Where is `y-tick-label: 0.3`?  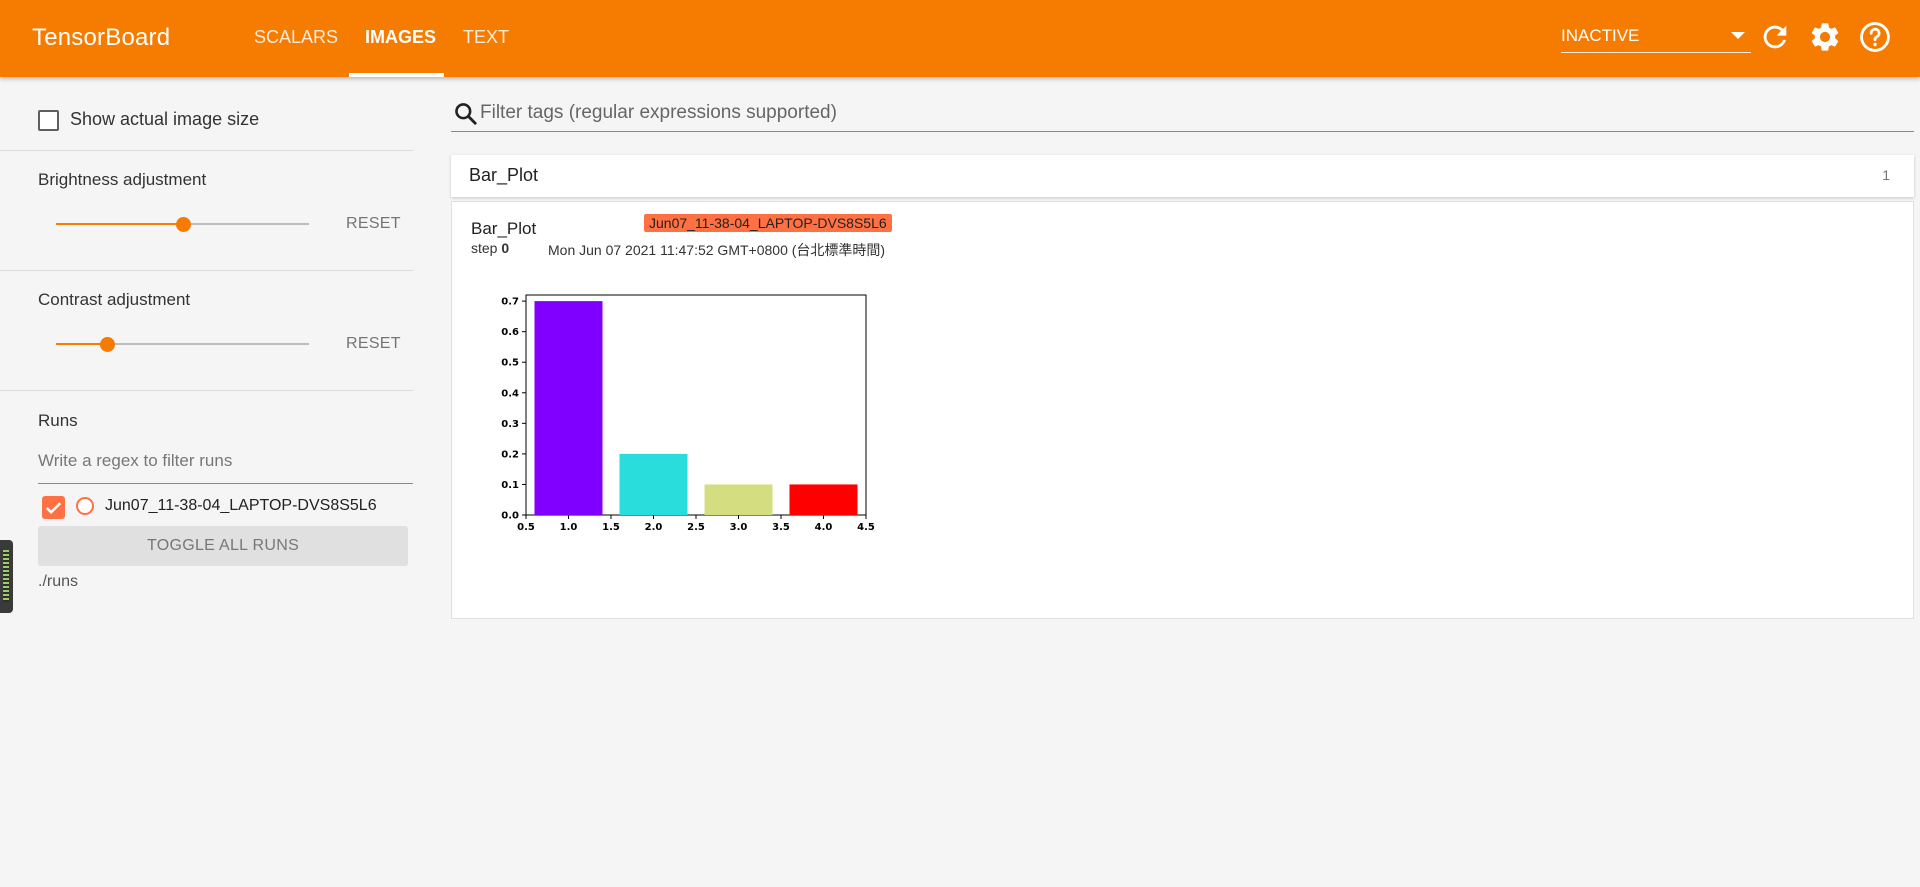 y-tick-label: 0.3 is located at coordinates (510, 424).